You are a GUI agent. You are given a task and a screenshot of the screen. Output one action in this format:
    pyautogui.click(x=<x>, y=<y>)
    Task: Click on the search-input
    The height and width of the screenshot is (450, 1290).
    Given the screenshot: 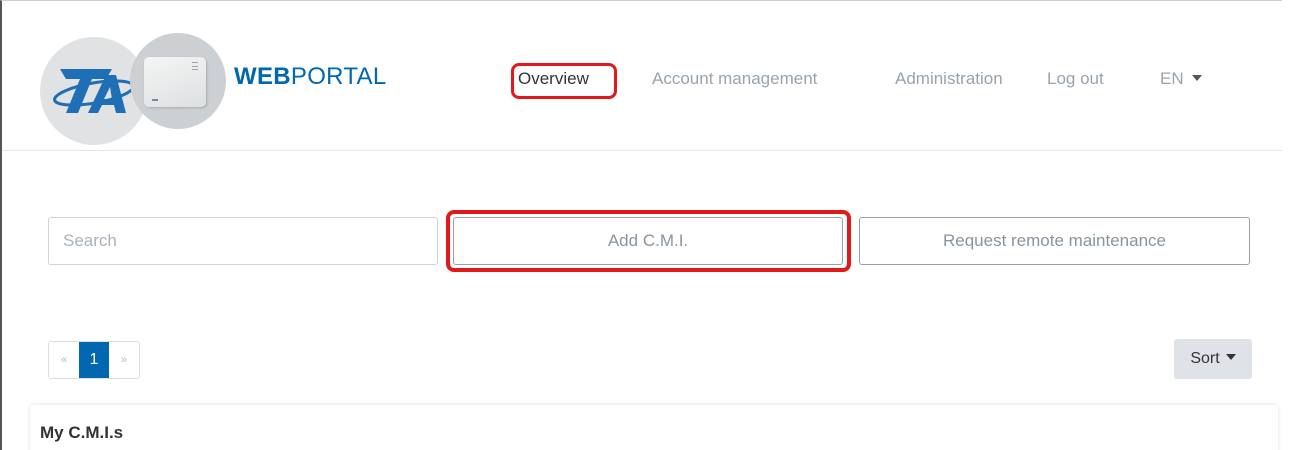 What is the action you would take?
    pyautogui.click(x=243, y=241)
    